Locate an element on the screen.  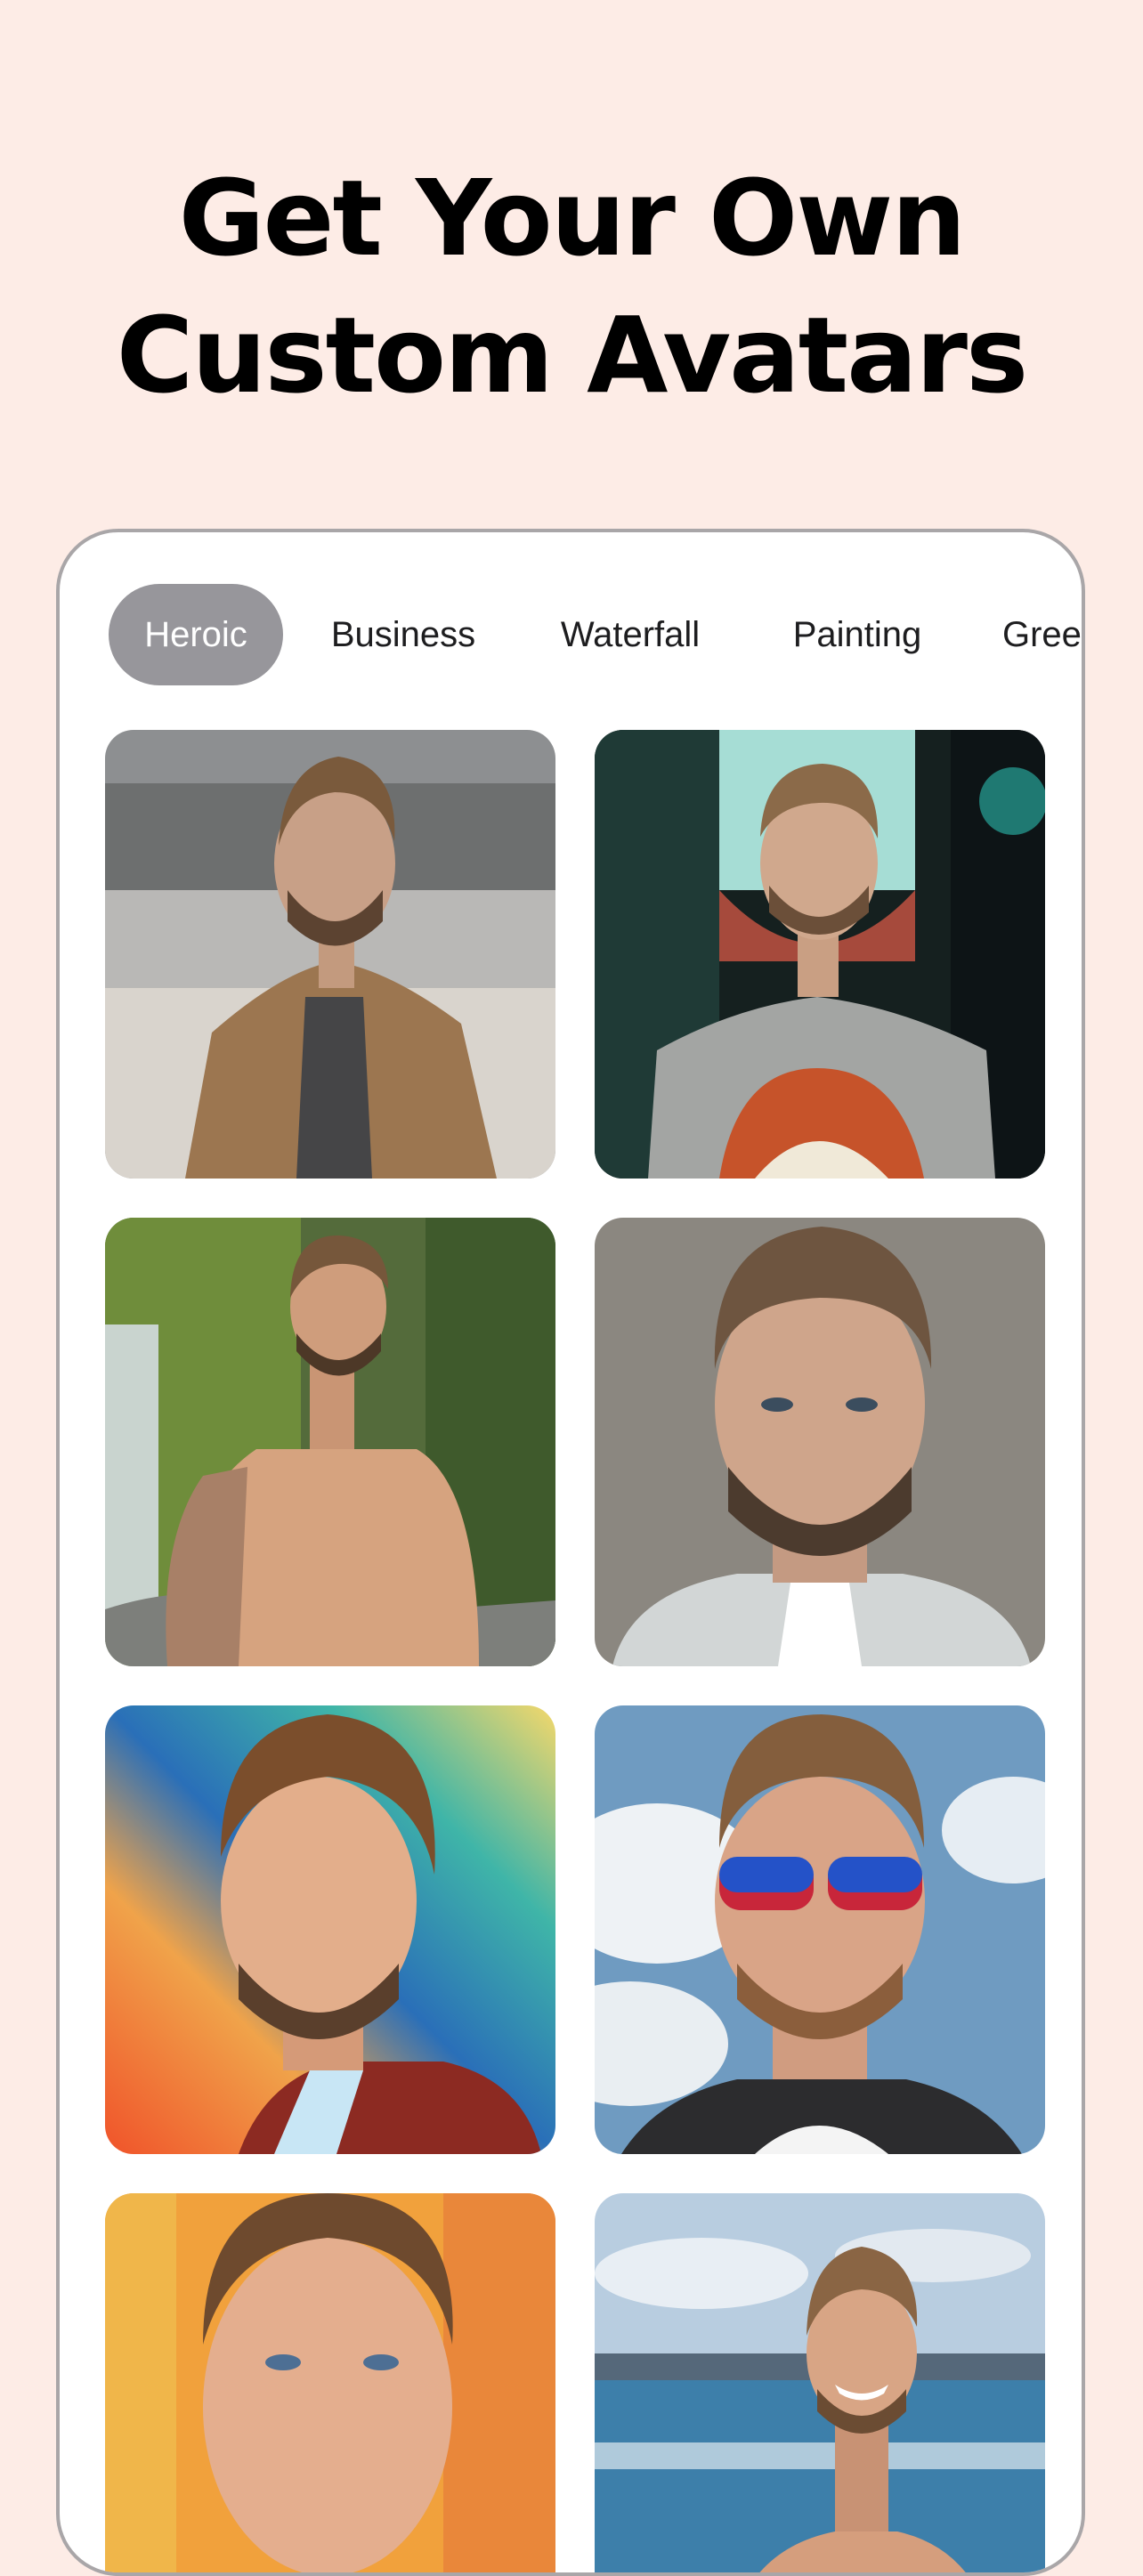
headline-line-2: Custom Avatars is located at coordinates (572, 356).